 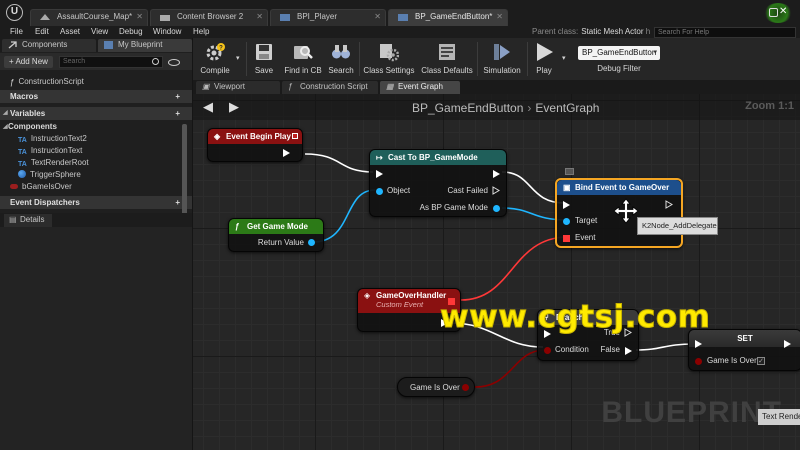 What do you see at coordinates (725, 32) in the screenshot?
I see `help-search-input: Search For Help` at bounding box center [725, 32].